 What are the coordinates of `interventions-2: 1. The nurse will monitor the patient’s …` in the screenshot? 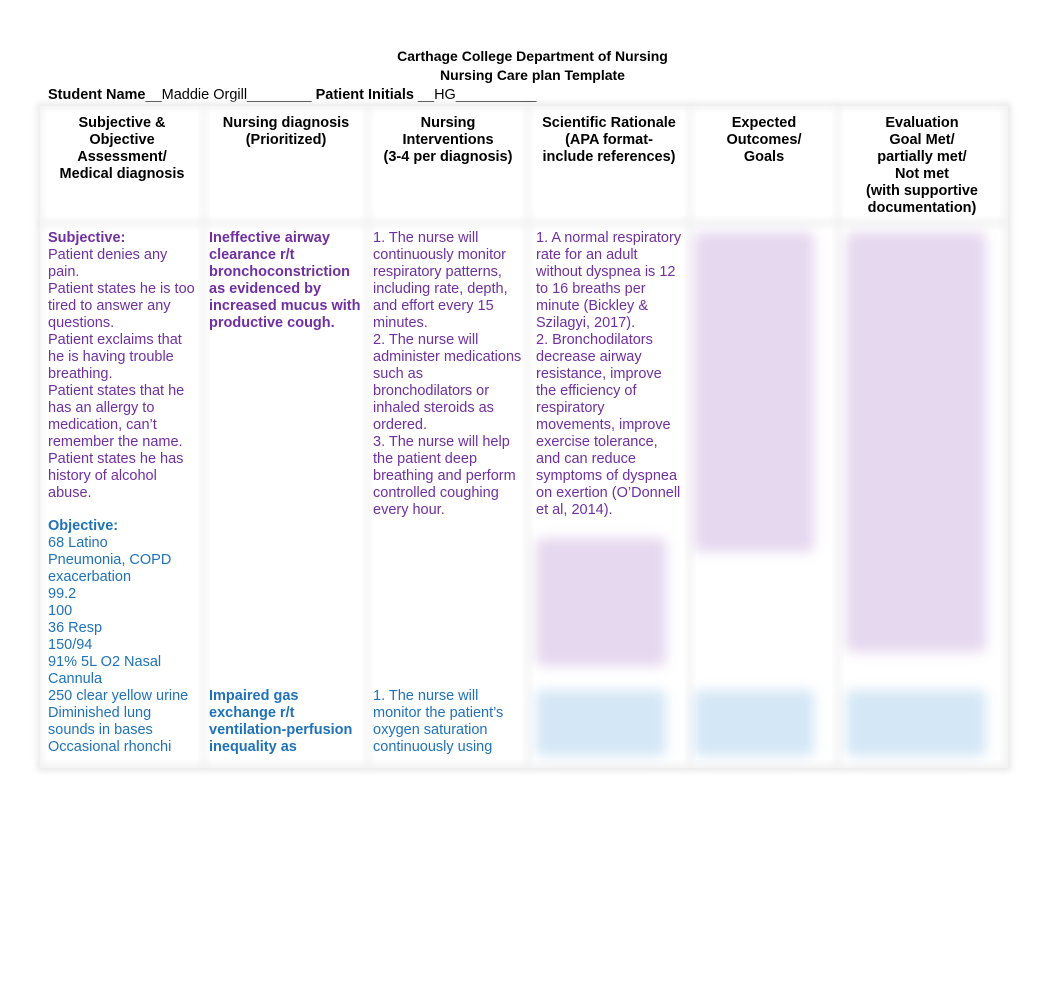 It's located at (445, 722).